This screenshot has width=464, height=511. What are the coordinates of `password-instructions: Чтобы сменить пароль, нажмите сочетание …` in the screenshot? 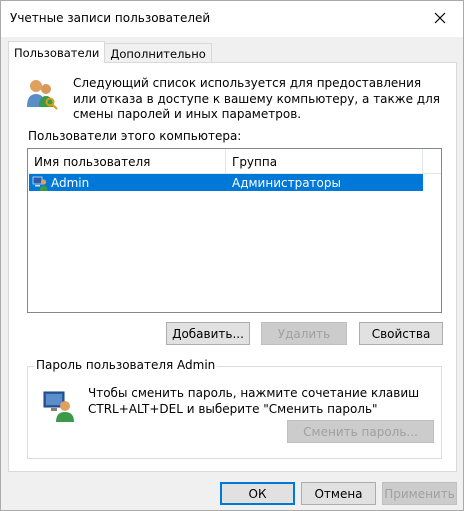 It's located at (254, 401).